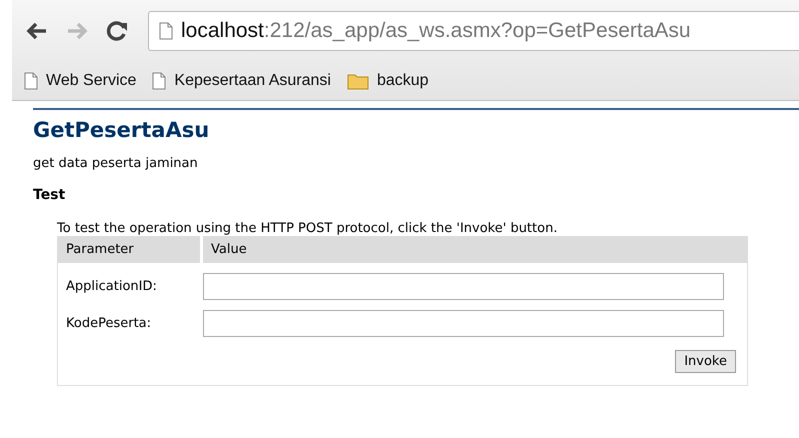  I want to click on instructions: To test the operation using the HTTP POST protocol, click the 'Invoke' button., so click(307, 228).